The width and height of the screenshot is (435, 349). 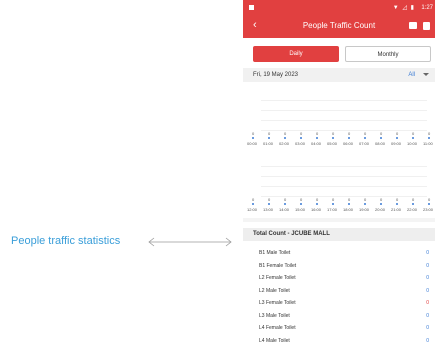 I want to click on list-item: L3 Male Toilet 0, so click(x=339, y=316).